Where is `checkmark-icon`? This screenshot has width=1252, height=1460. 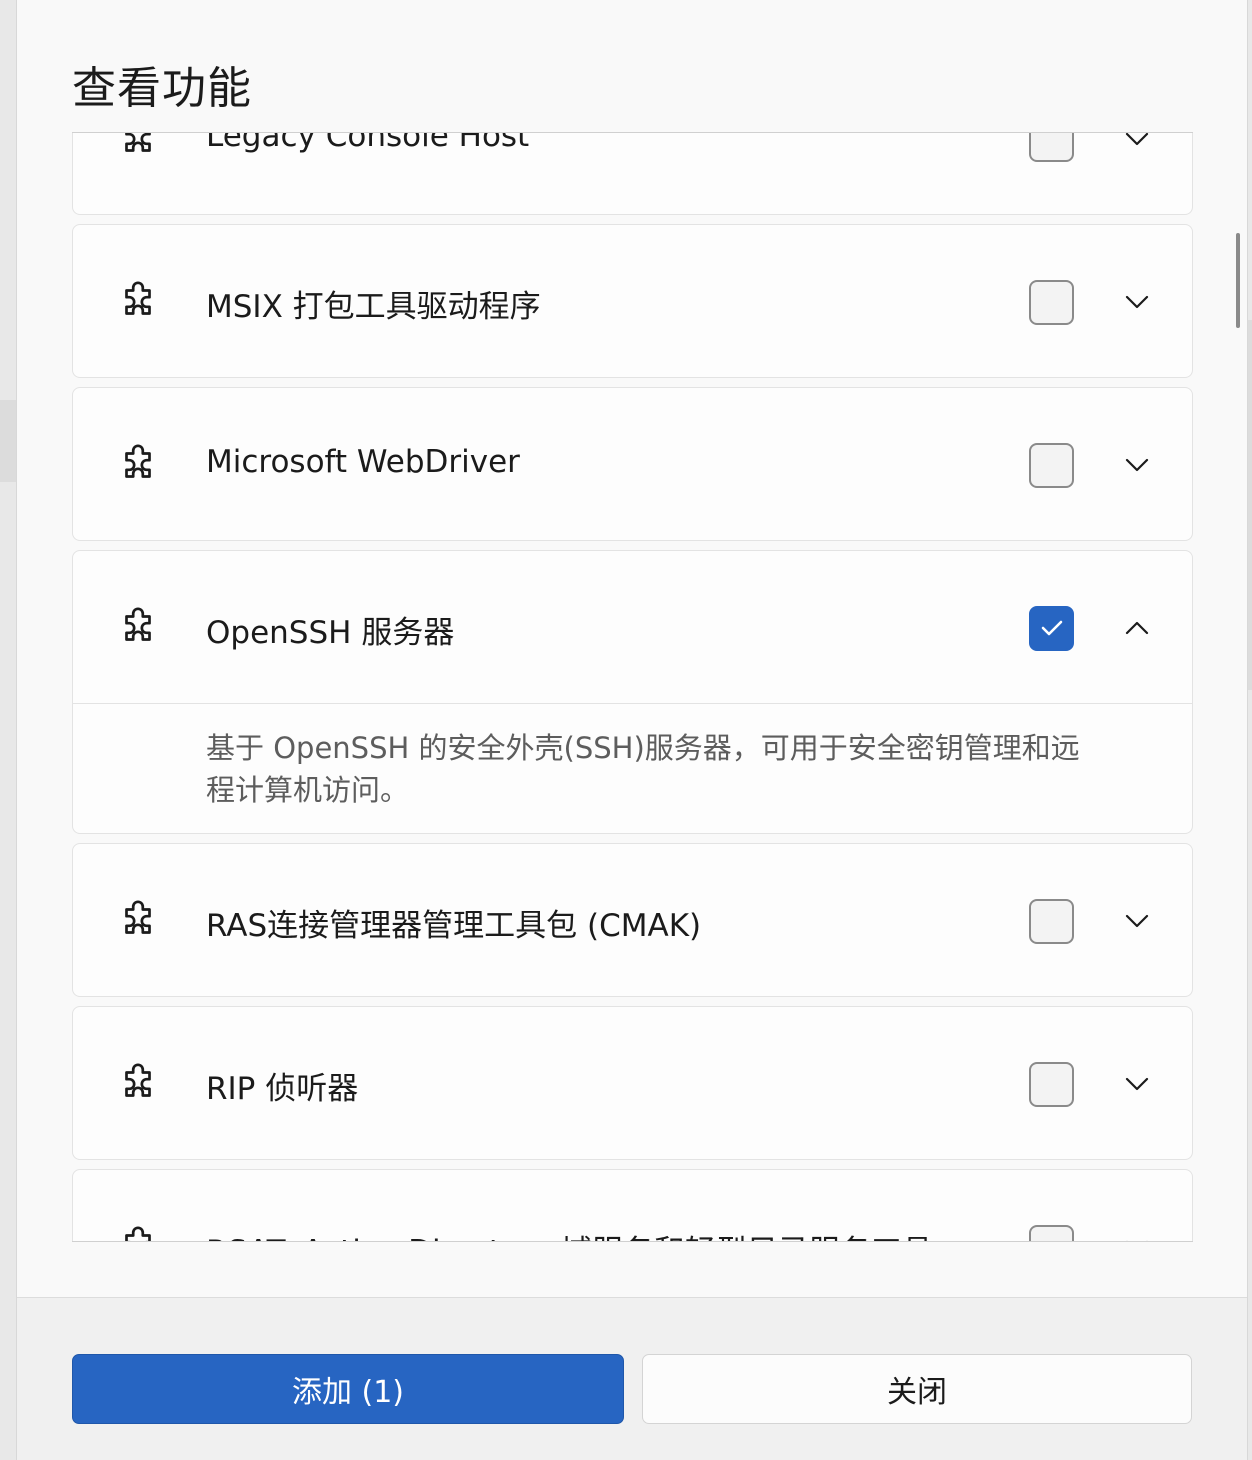 checkmark-icon is located at coordinates (1052, 628).